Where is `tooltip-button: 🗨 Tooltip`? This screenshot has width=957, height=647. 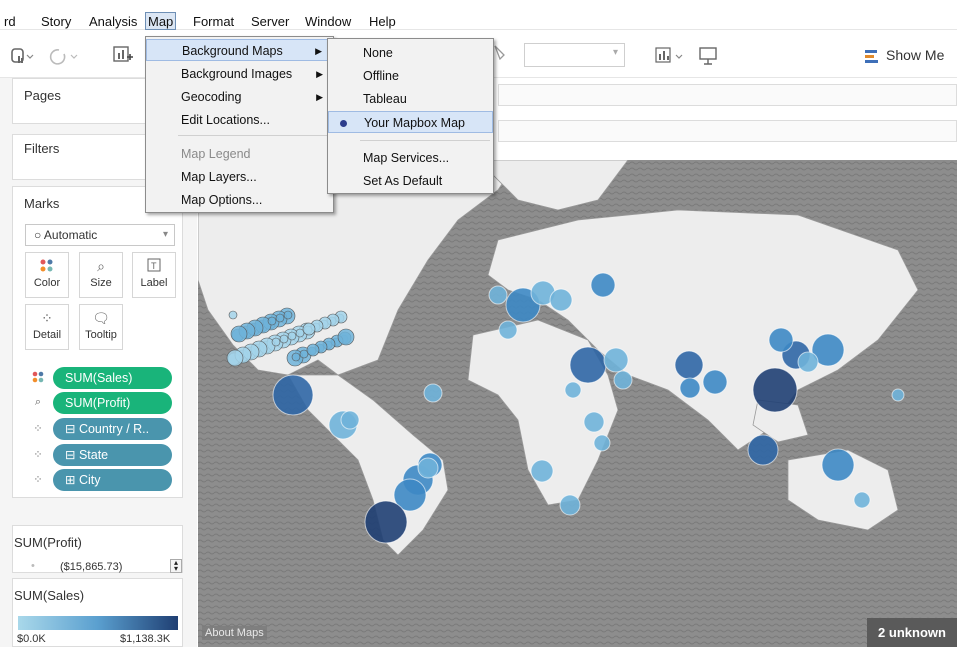
tooltip-button: 🗨 Tooltip is located at coordinates (101, 327).